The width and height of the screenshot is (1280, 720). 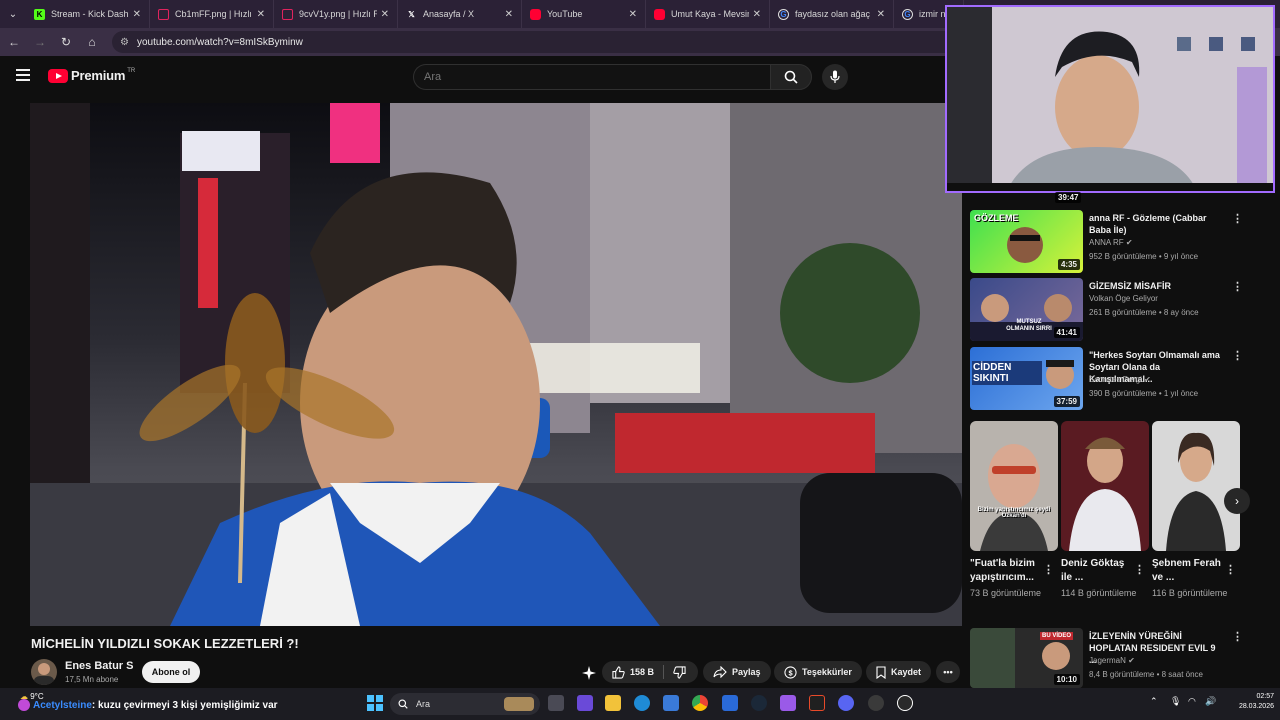 What do you see at coordinates (1154, 701) in the screenshot?
I see `tray-overflow-icon: ⌃` at bounding box center [1154, 701].